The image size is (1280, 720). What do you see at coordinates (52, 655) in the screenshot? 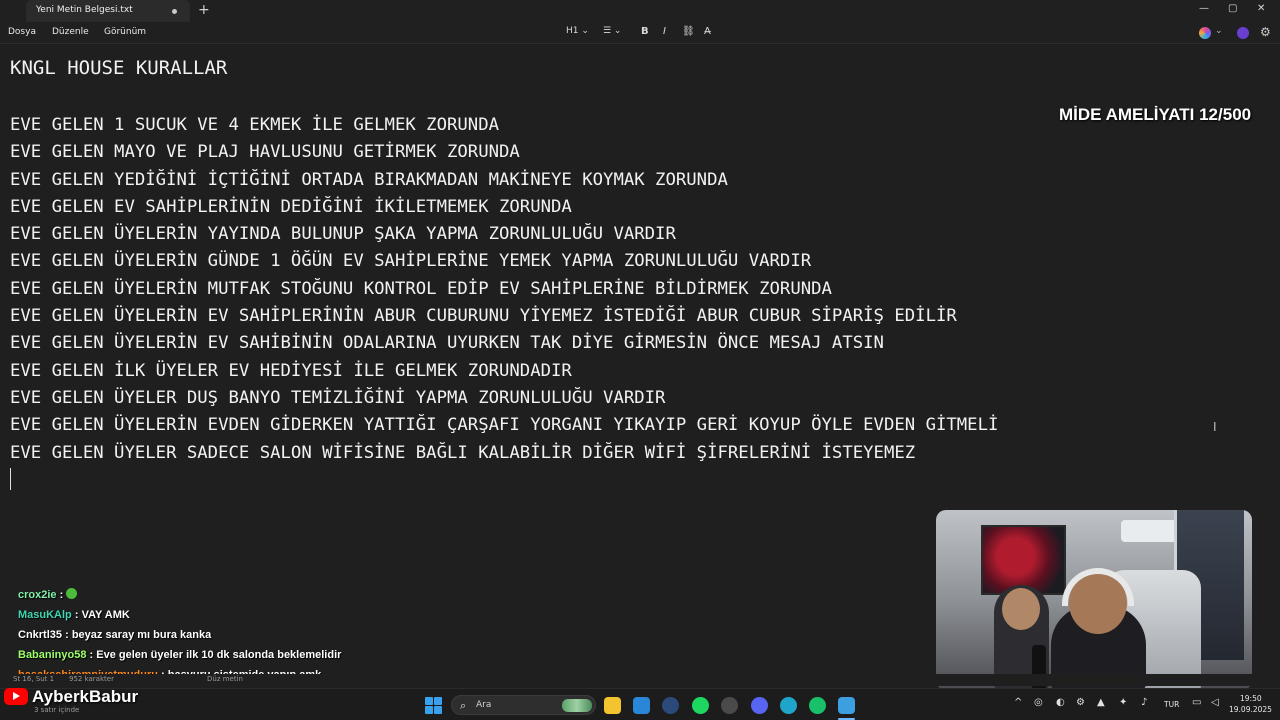
I see `chat-username: Babaninyo58` at bounding box center [52, 655].